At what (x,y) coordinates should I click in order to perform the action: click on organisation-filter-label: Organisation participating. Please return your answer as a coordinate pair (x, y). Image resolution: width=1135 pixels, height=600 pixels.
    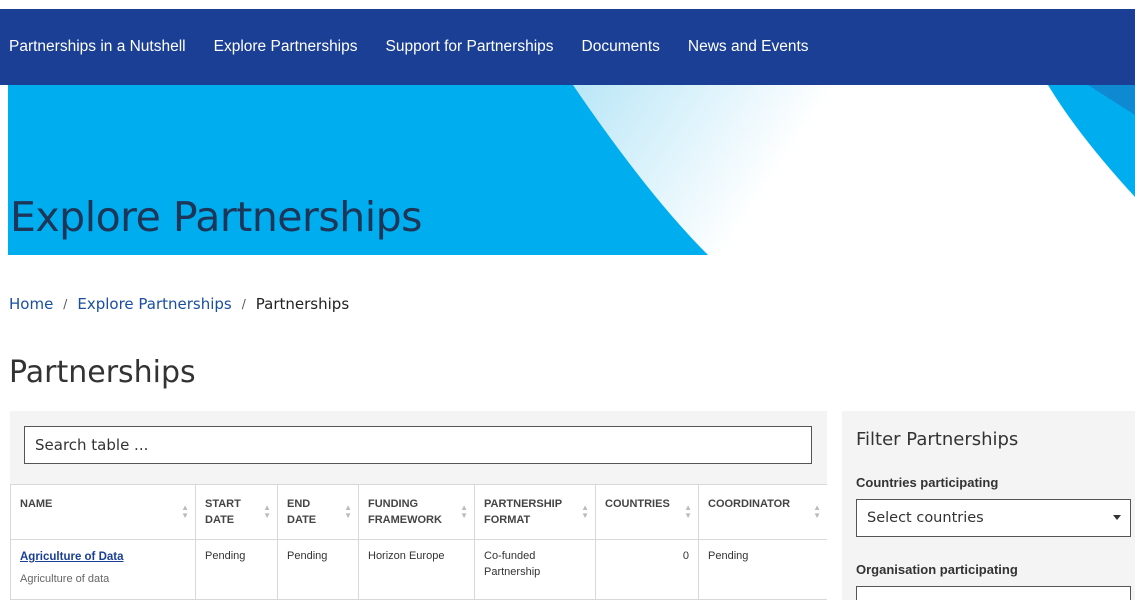
    Looking at the image, I should click on (937, 569).